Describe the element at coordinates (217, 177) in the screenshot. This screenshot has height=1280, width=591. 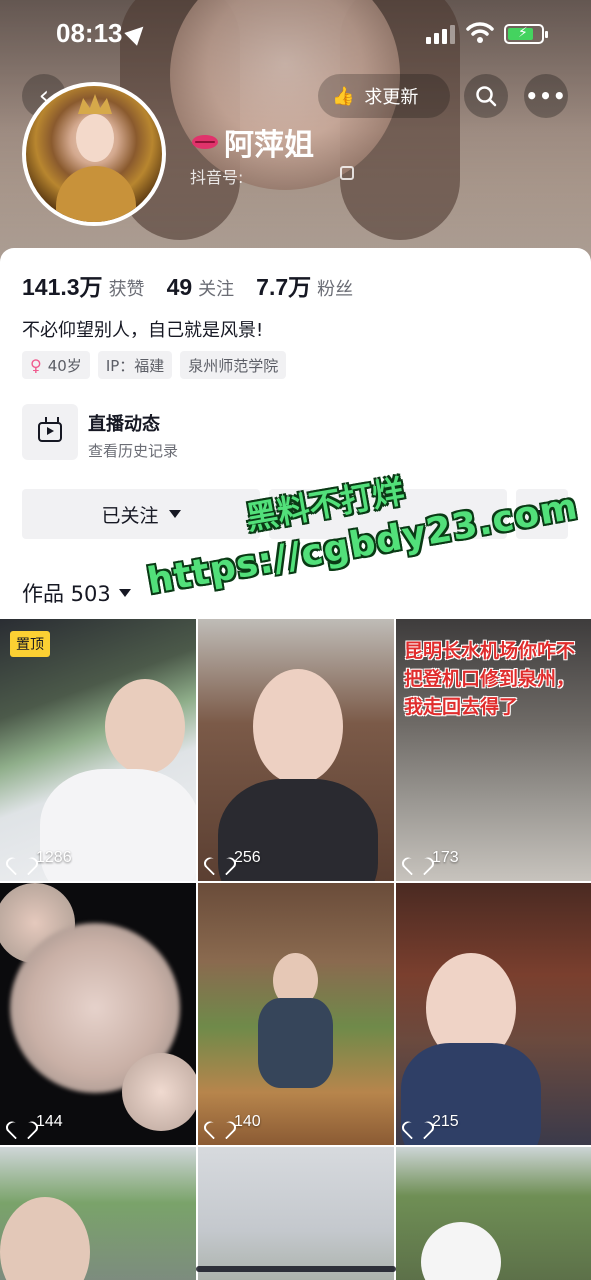
I see `douyin-id-label: 抖音号:` at that location.